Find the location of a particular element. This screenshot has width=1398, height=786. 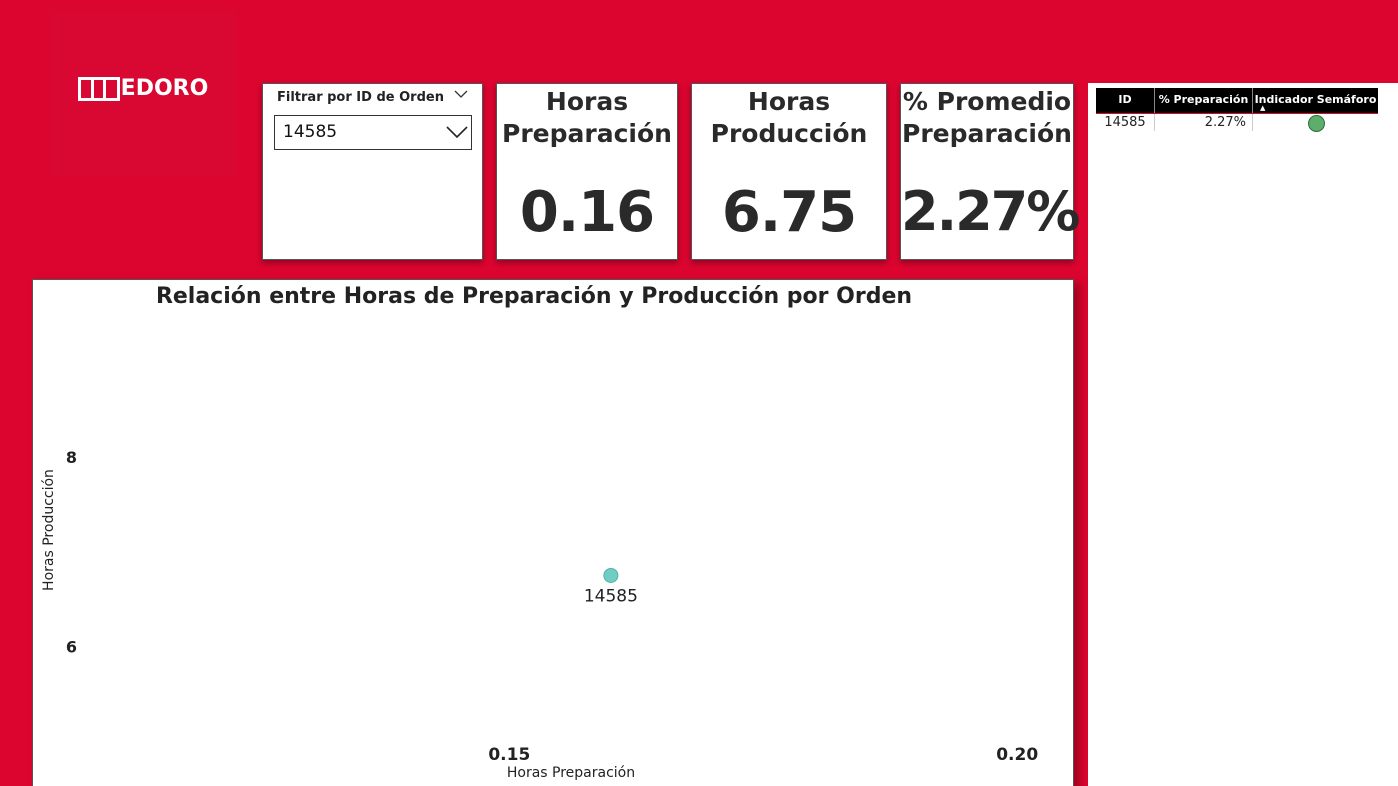

y-tick-label: 8 is located at coordinates (71, 457).